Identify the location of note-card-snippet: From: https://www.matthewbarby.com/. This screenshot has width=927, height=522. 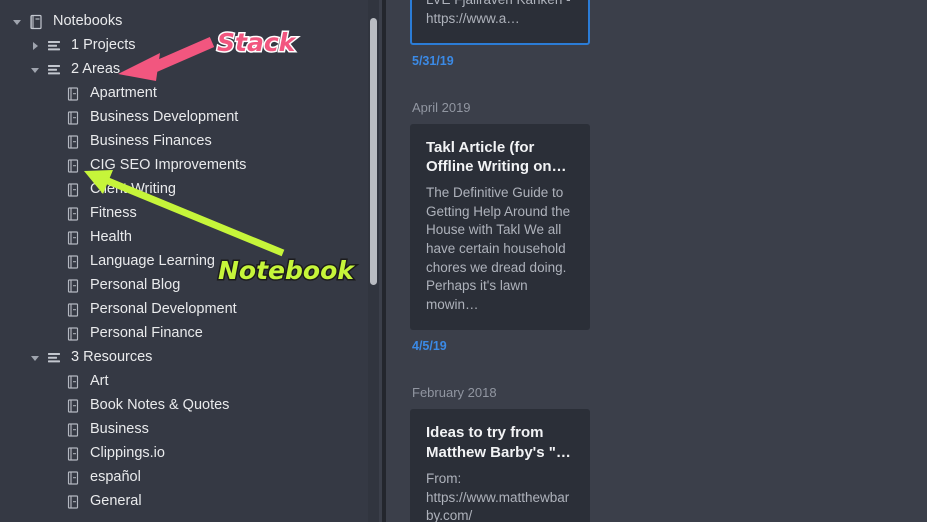
(498, 496).